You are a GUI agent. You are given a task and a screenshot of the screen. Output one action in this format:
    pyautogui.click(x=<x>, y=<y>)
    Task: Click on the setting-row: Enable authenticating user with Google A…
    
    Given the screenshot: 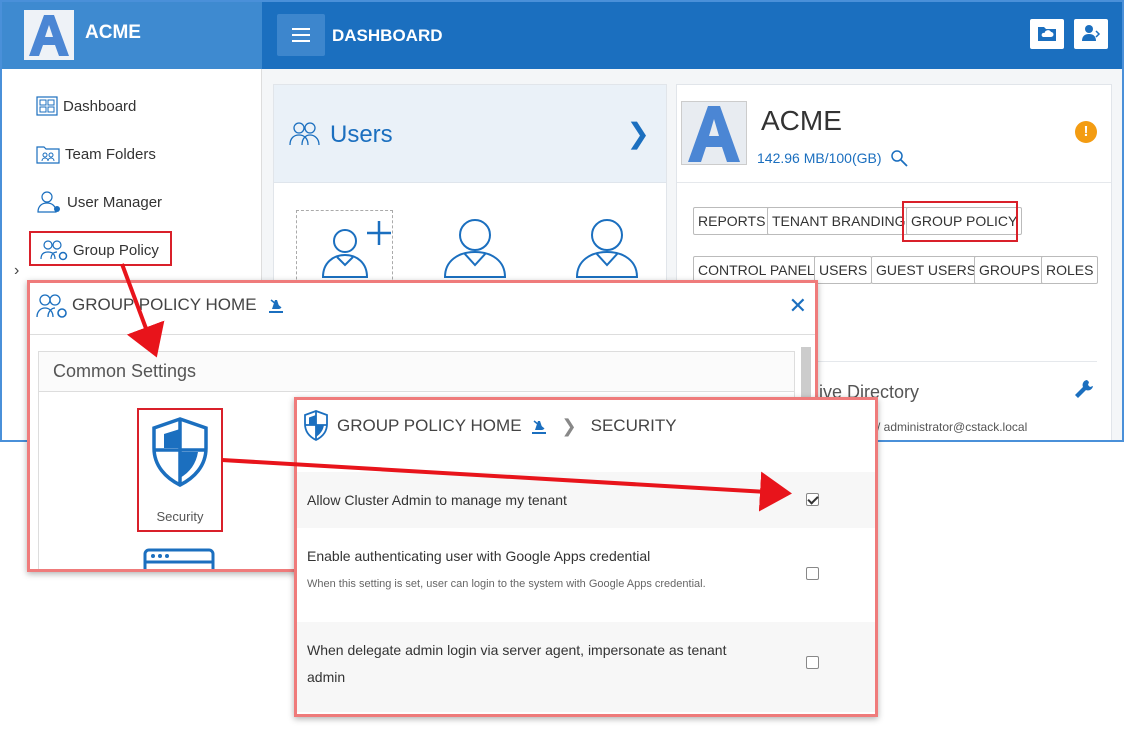 What is the action you would take?
    pyautogui.click(x=586, y=575)
    